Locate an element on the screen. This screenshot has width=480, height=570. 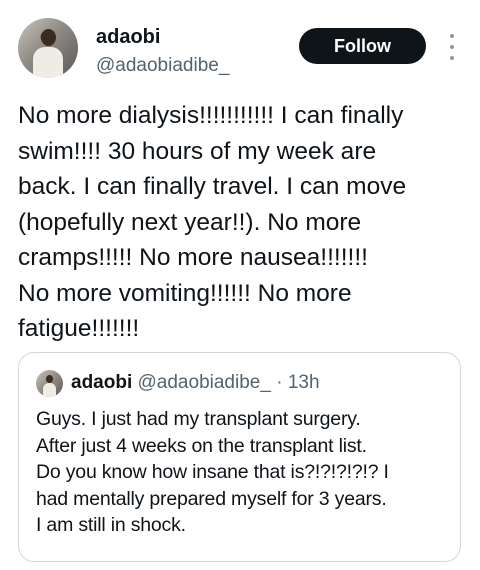
quoted-author-avatar is located at coordinates (49, 383).